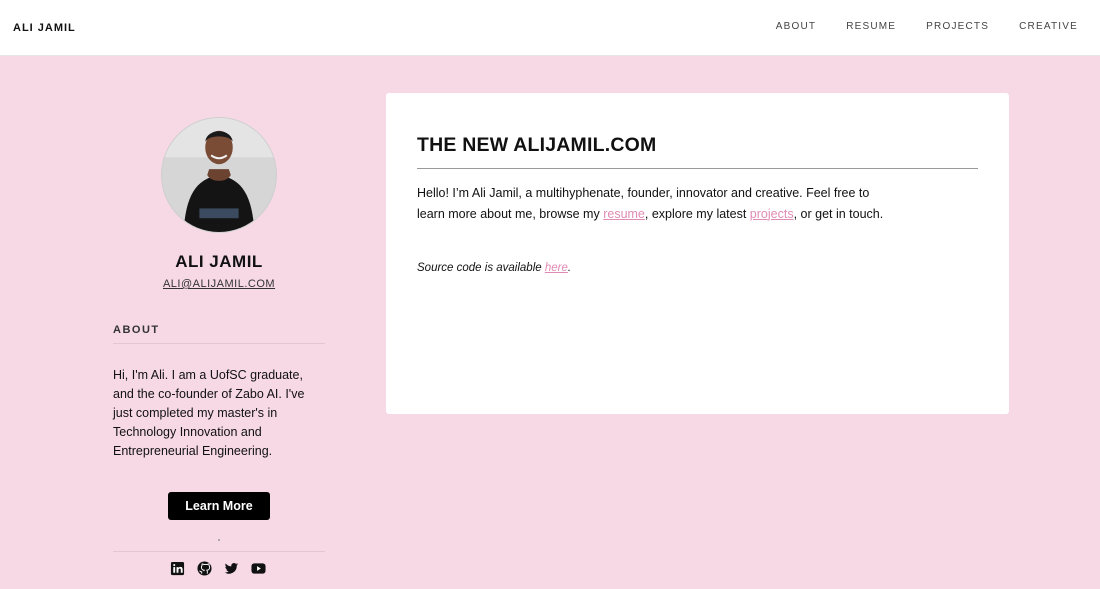  I want to click on intro-text-2: , explore my latest, so click(697, 213).